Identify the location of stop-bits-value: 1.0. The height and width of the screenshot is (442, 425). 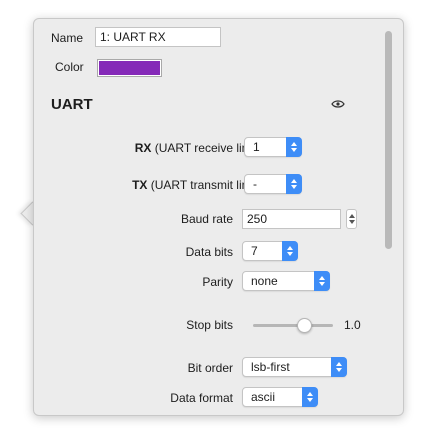
(352, 325).